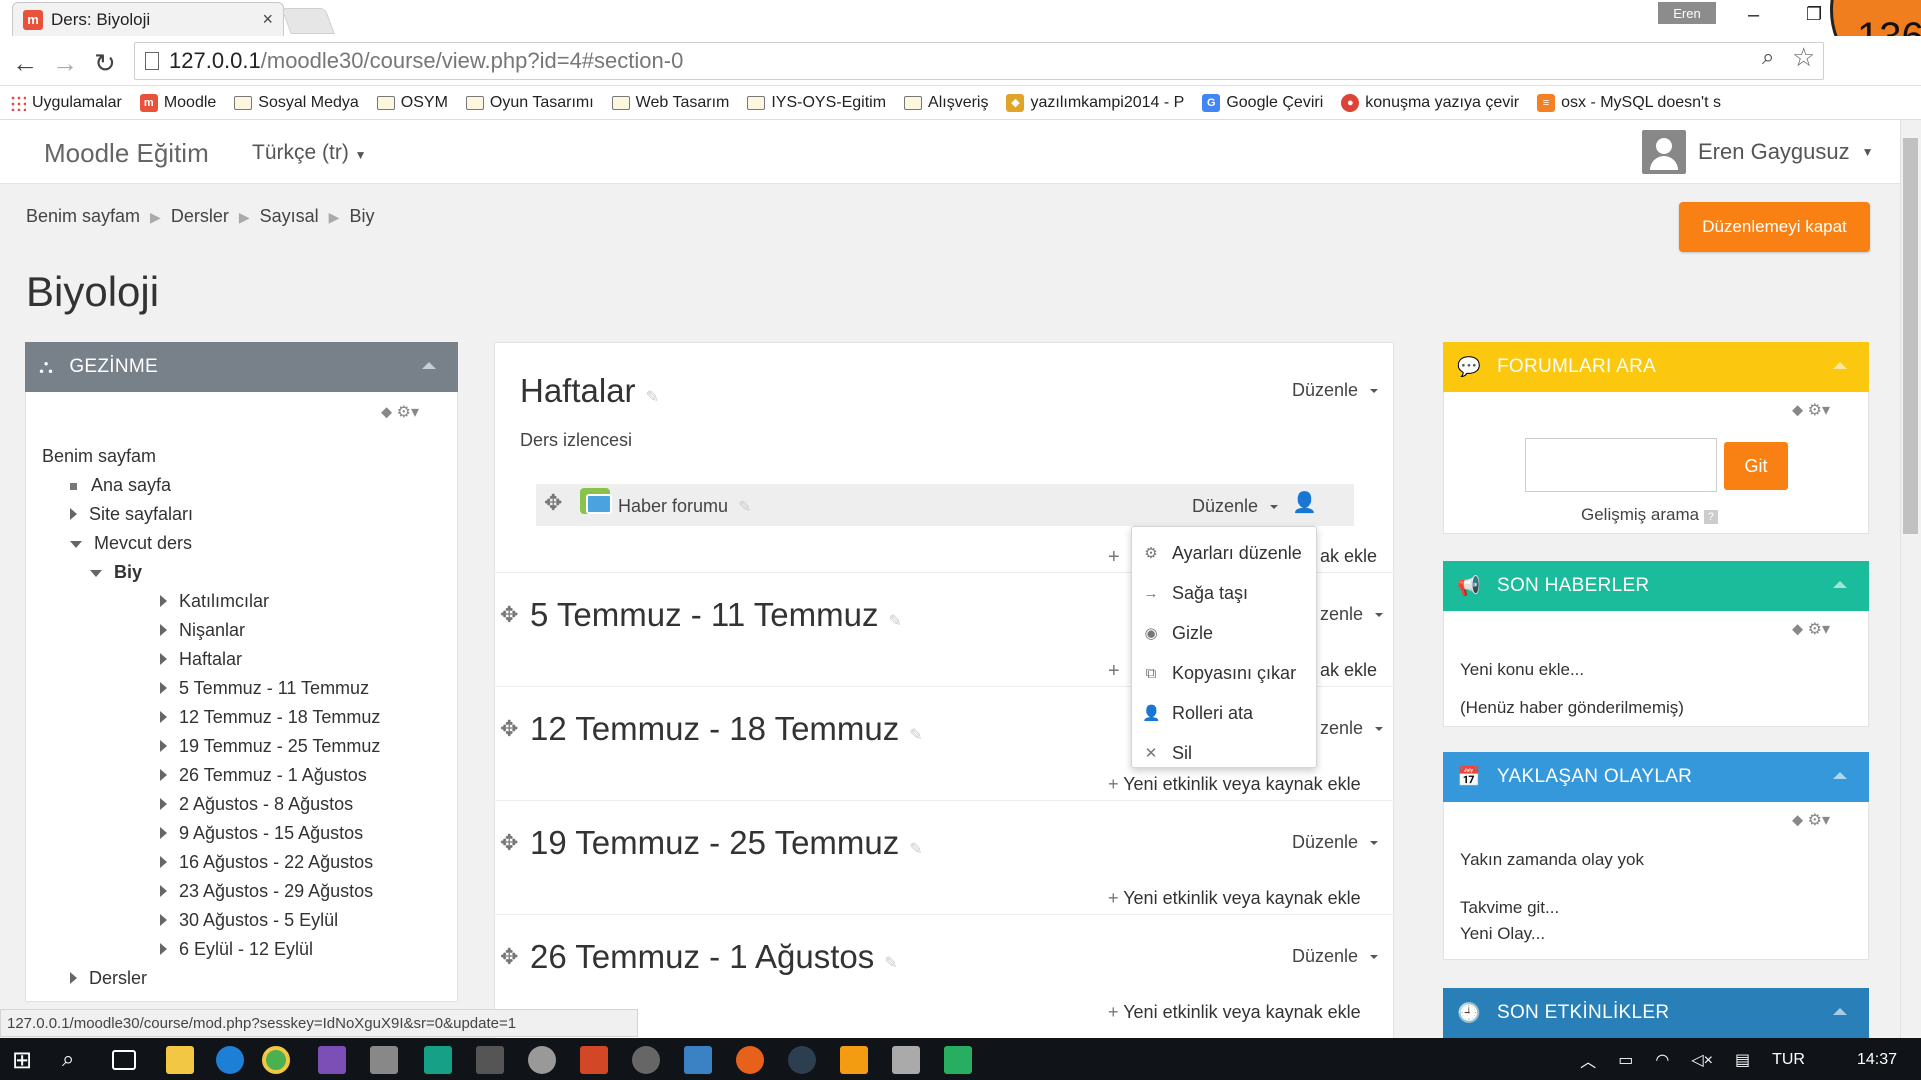  Describe the element at coordinates (1348, 670) in the screenshot. I see `add-activity-link: ak ekle` at that location.